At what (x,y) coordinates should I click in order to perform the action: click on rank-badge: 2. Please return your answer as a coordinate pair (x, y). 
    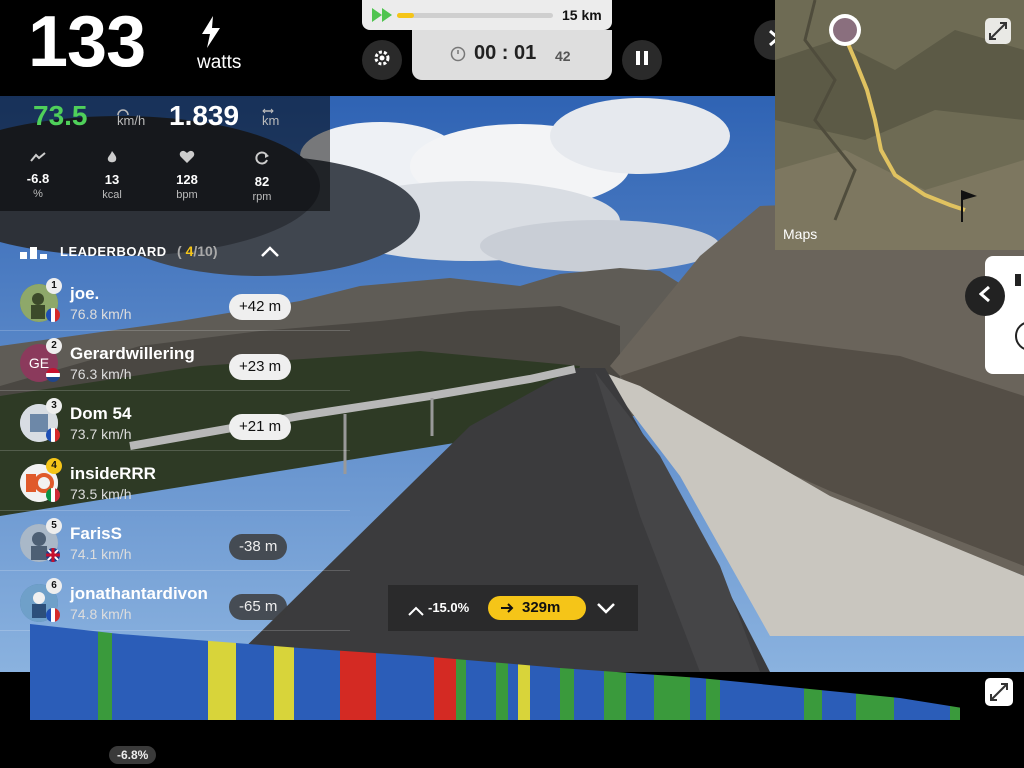
    Looking at the image, I should click on (54, 346).